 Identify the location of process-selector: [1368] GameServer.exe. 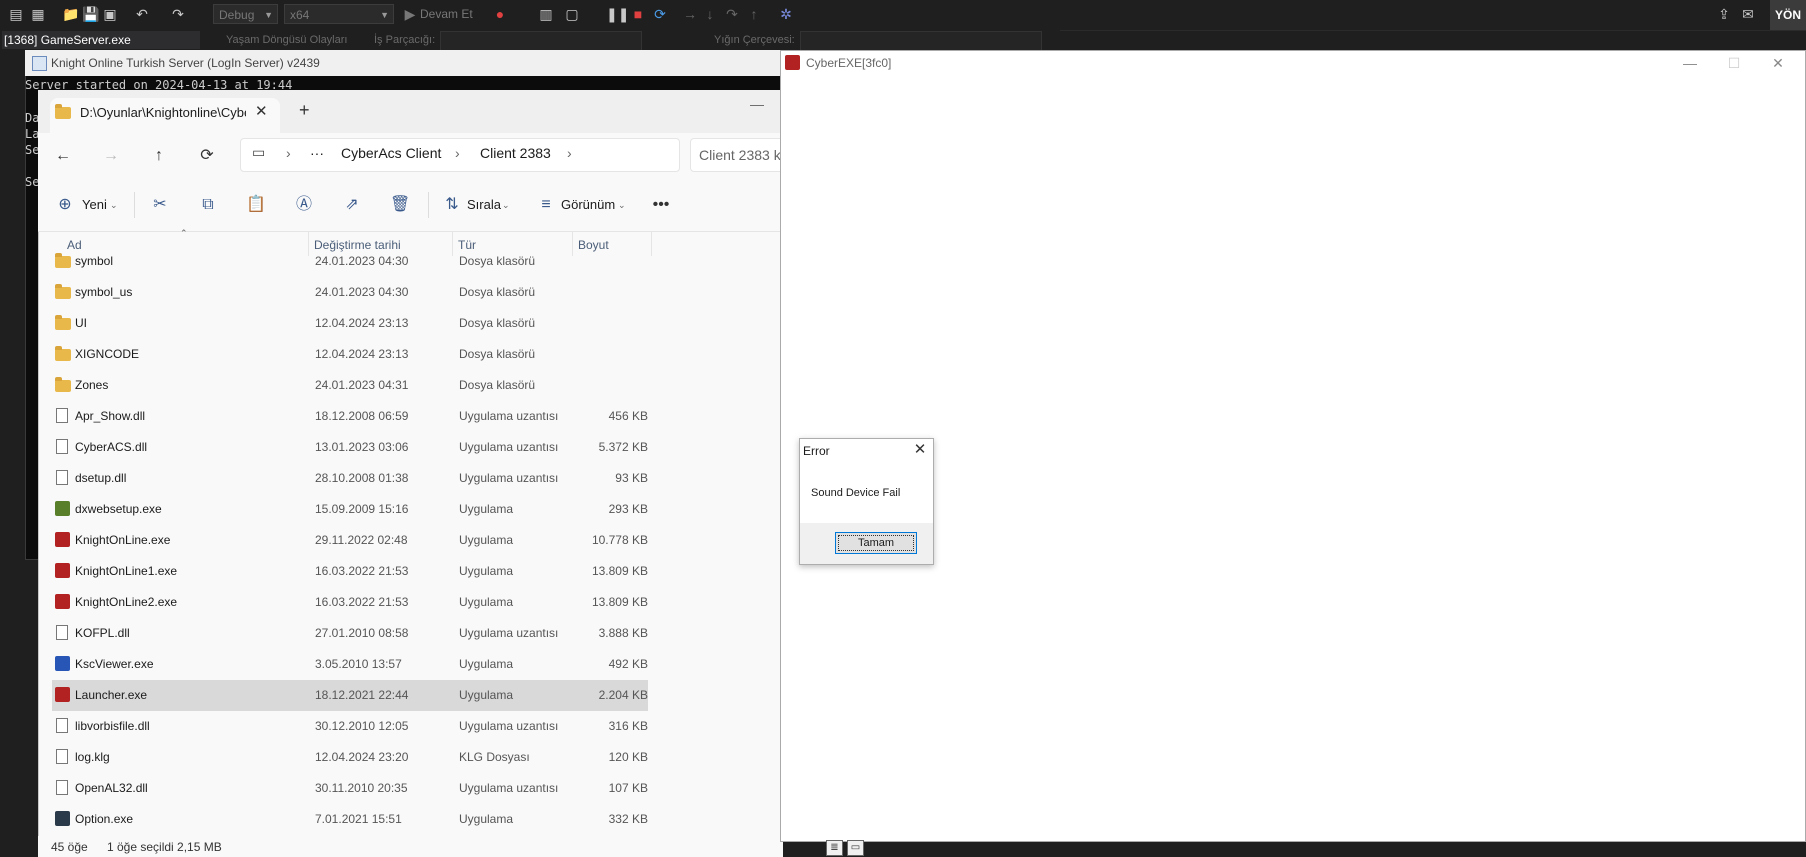
(101, 40).